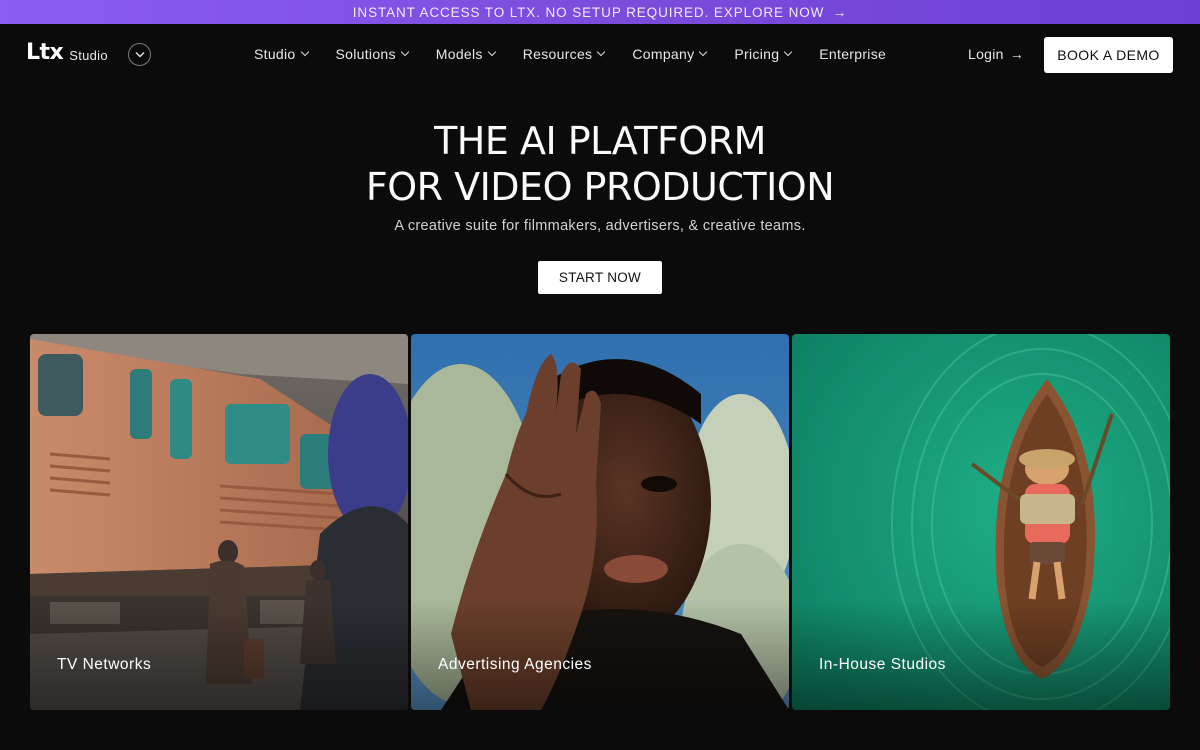 This screenshot has width=1200, height=750. What do you see at coordinates (67, 53) in the screenshot?
I see `logo: Ltx Studio` at bounding box center [67, 53].